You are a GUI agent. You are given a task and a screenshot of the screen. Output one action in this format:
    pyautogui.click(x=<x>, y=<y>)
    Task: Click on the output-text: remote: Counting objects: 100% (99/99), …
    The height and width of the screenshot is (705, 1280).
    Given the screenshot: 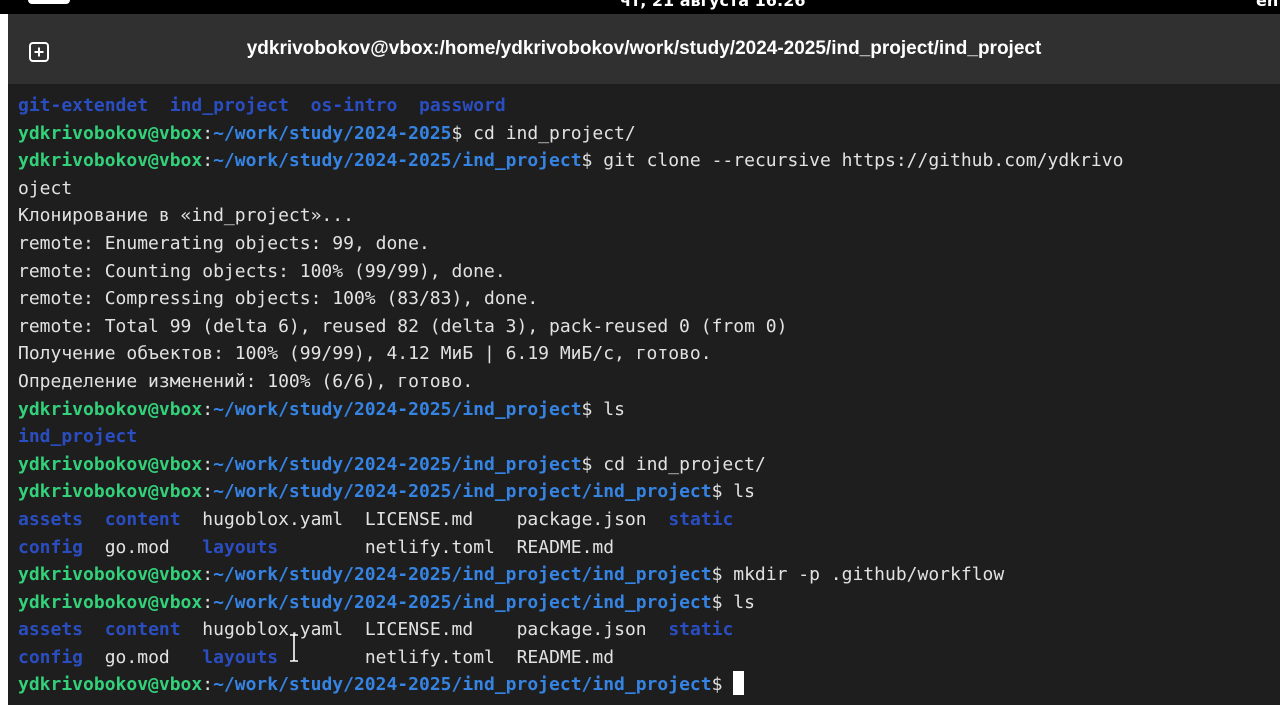 What is the action you would take?
    pyautogui.click(x=262, y=271)
    